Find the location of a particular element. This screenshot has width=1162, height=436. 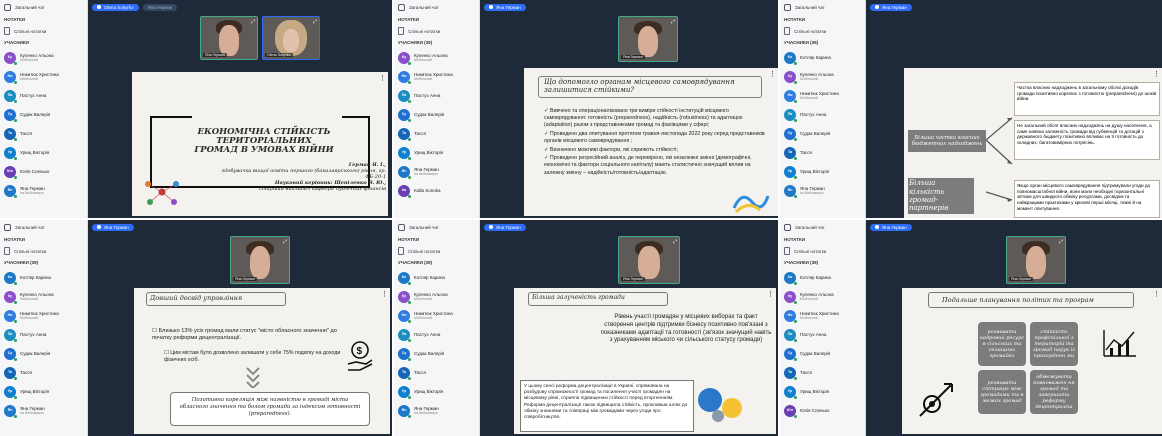

presenter-tab-2: Яна Герман is located at coordinates (160, 7).